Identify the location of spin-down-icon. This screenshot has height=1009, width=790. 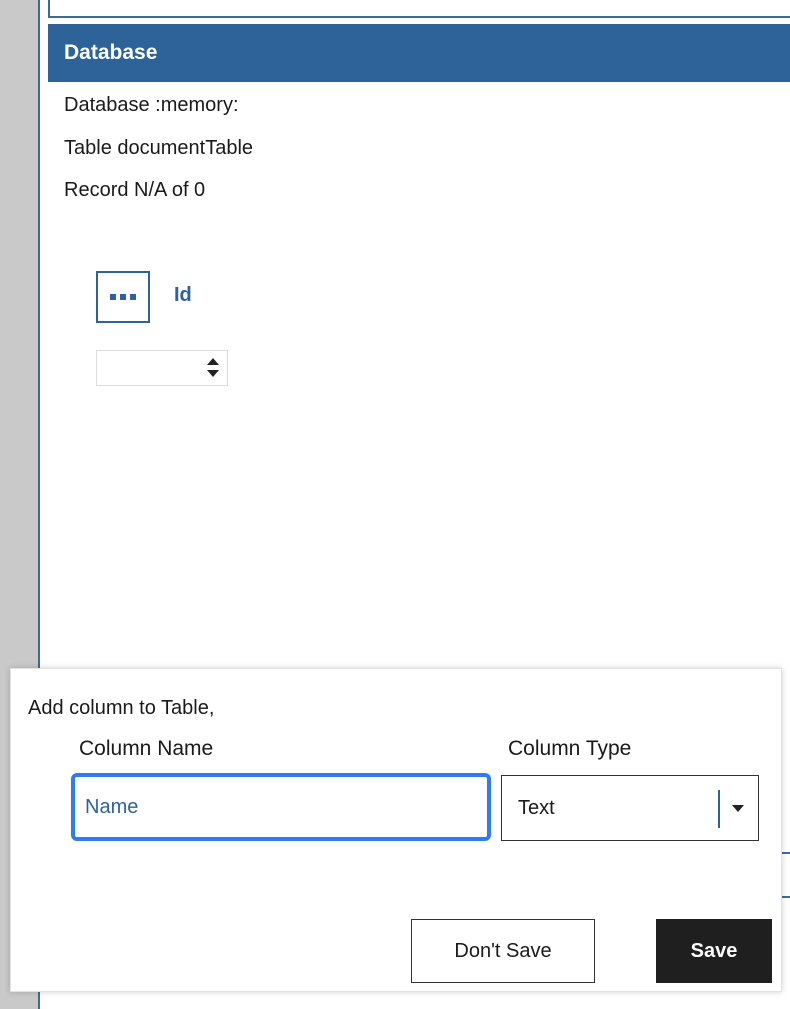
(213, 373).